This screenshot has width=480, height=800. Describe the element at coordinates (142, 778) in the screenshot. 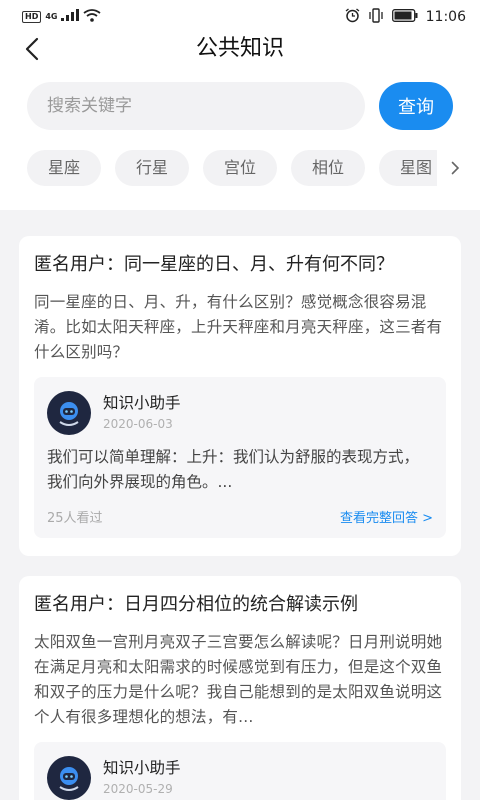

I see `author-meta: 知识小助手 2020-05-29` at that location.